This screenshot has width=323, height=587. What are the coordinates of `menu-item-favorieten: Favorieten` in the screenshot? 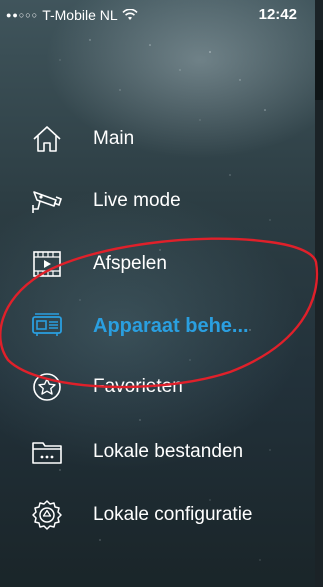 It's located at (157, 387).